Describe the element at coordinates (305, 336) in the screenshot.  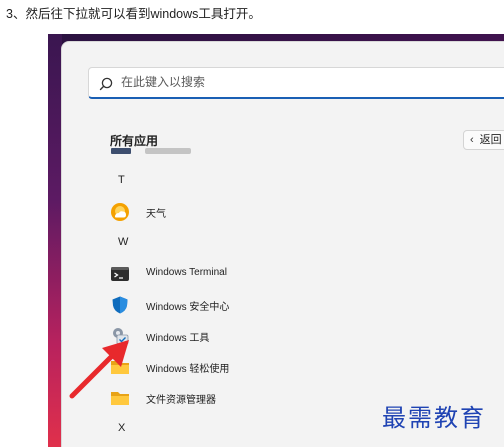
I see `app-item-windows-tools: Windows 工具` at that location.